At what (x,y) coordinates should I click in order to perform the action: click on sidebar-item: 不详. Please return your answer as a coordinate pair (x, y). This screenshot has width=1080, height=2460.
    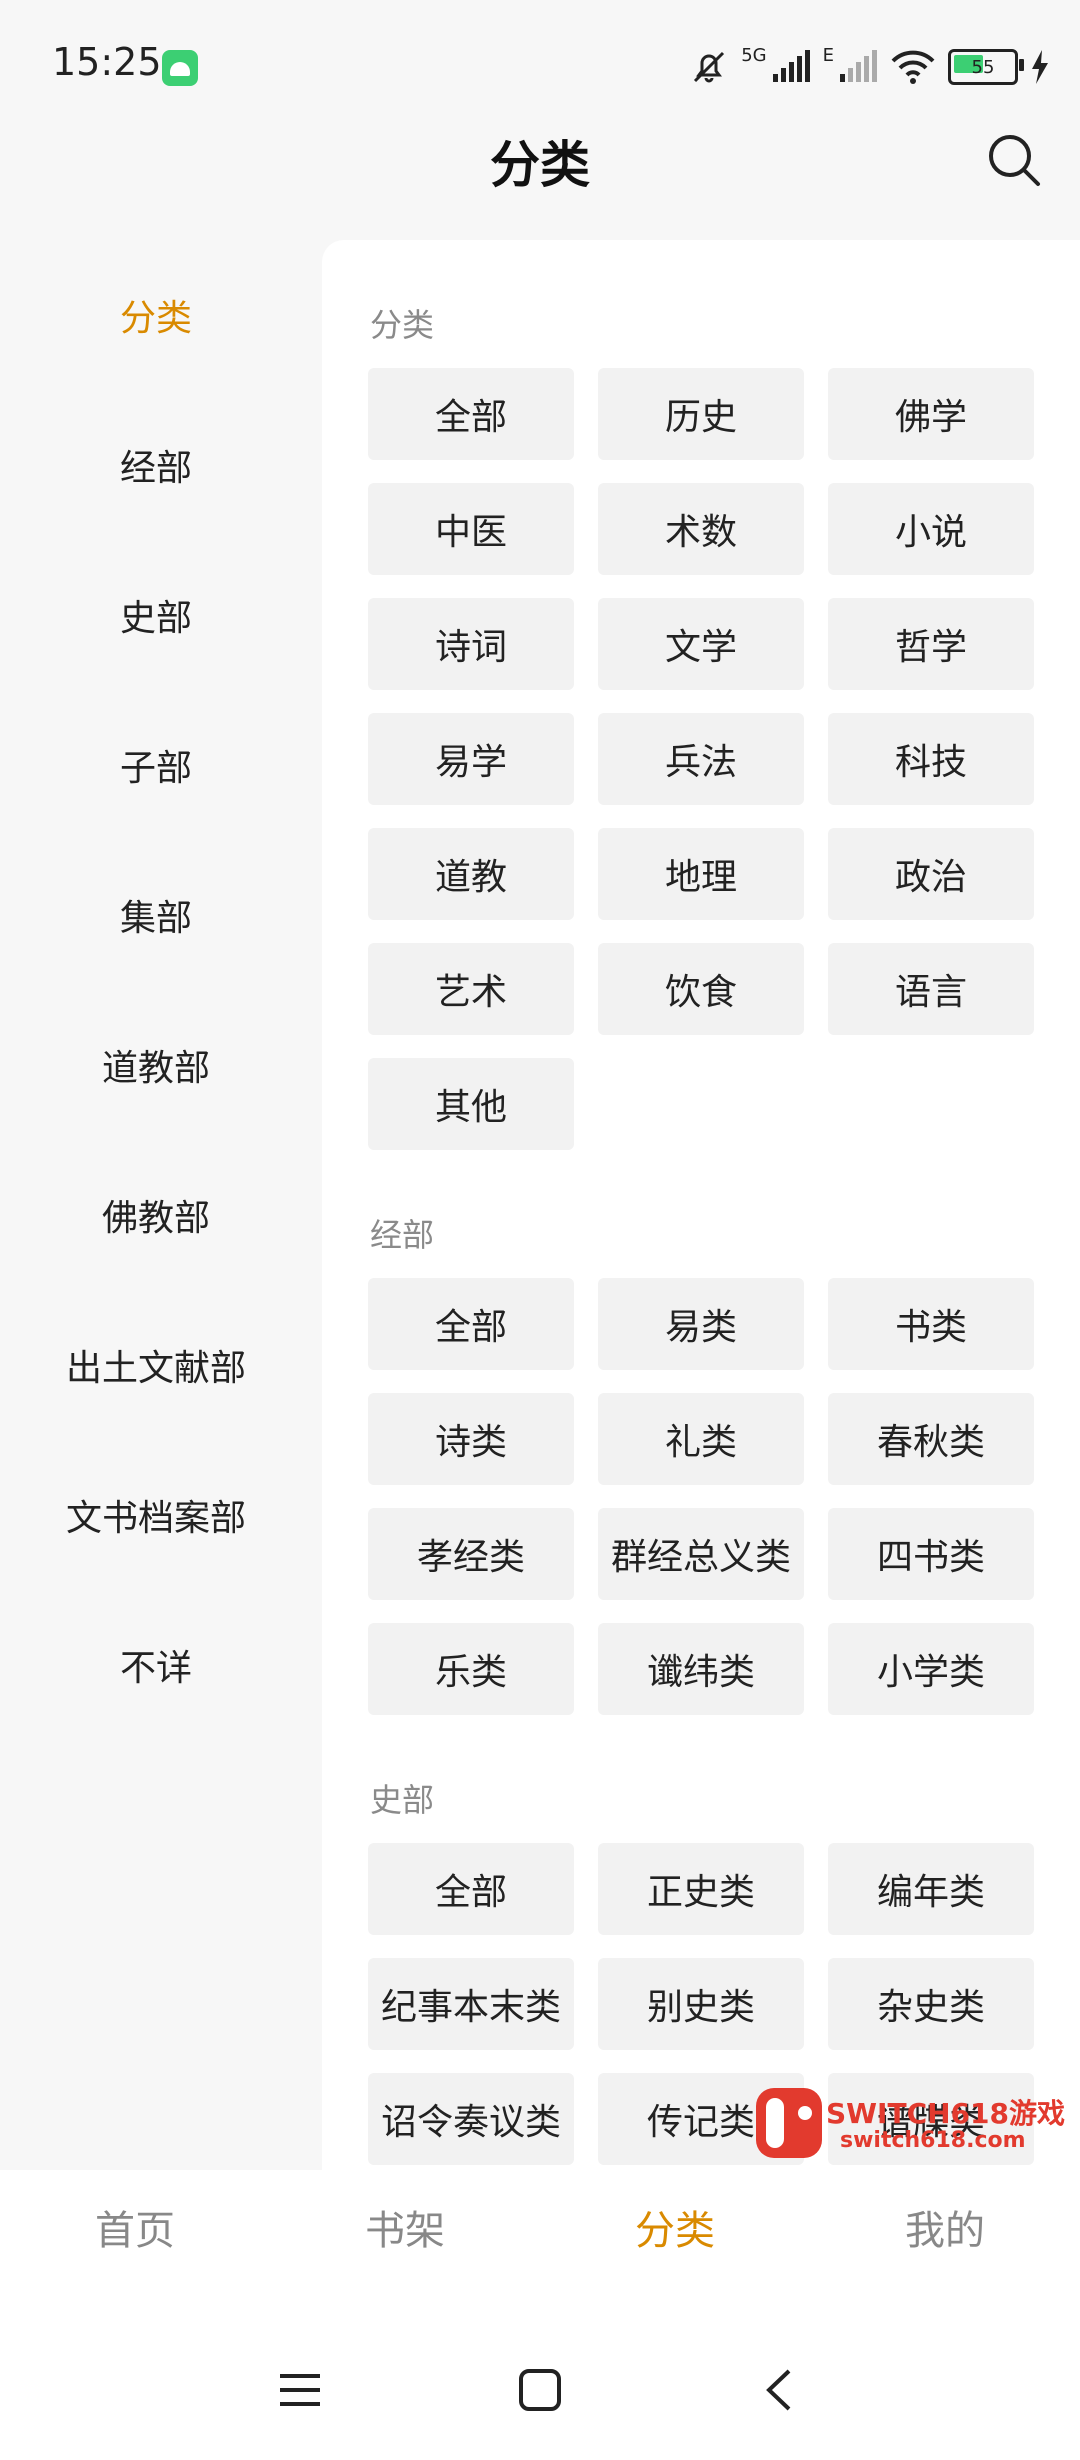
    Looking at the image, I should click on (156, 1665).